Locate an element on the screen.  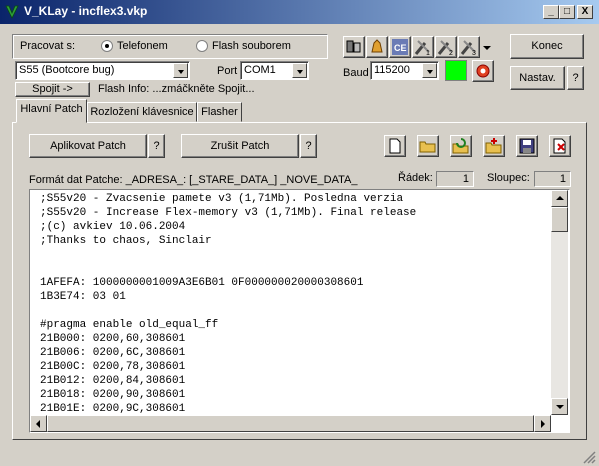
svg-text: CE is located at coordinates (400, 48).